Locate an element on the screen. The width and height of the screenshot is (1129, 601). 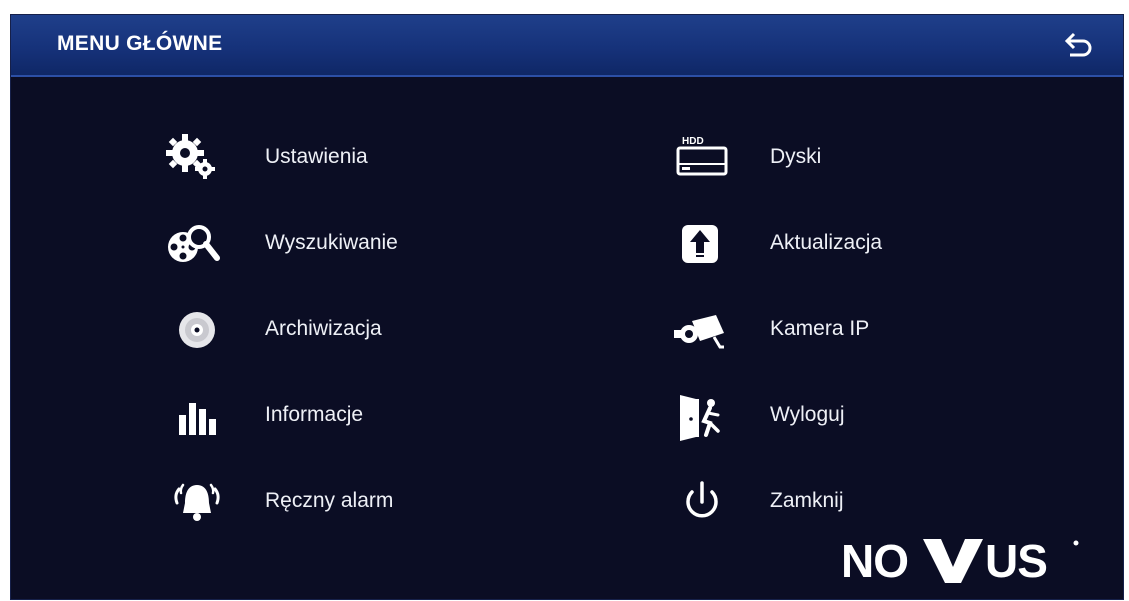
menu-label: Archiwizacja is located at coordinates (323, 328).